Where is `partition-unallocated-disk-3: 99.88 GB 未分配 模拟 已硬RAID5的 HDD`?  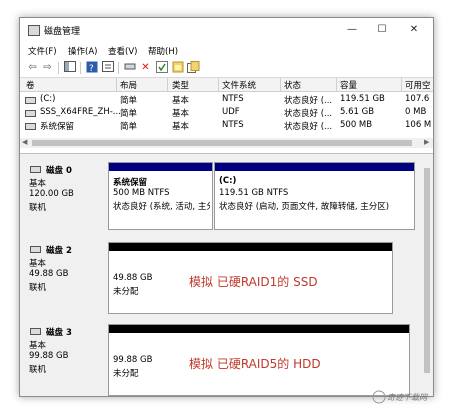
partition-unallocated-disk-3: 99.88 GB 未分配 模拟 已硬RAID5的 HDD is located at coordinates (259, 360).